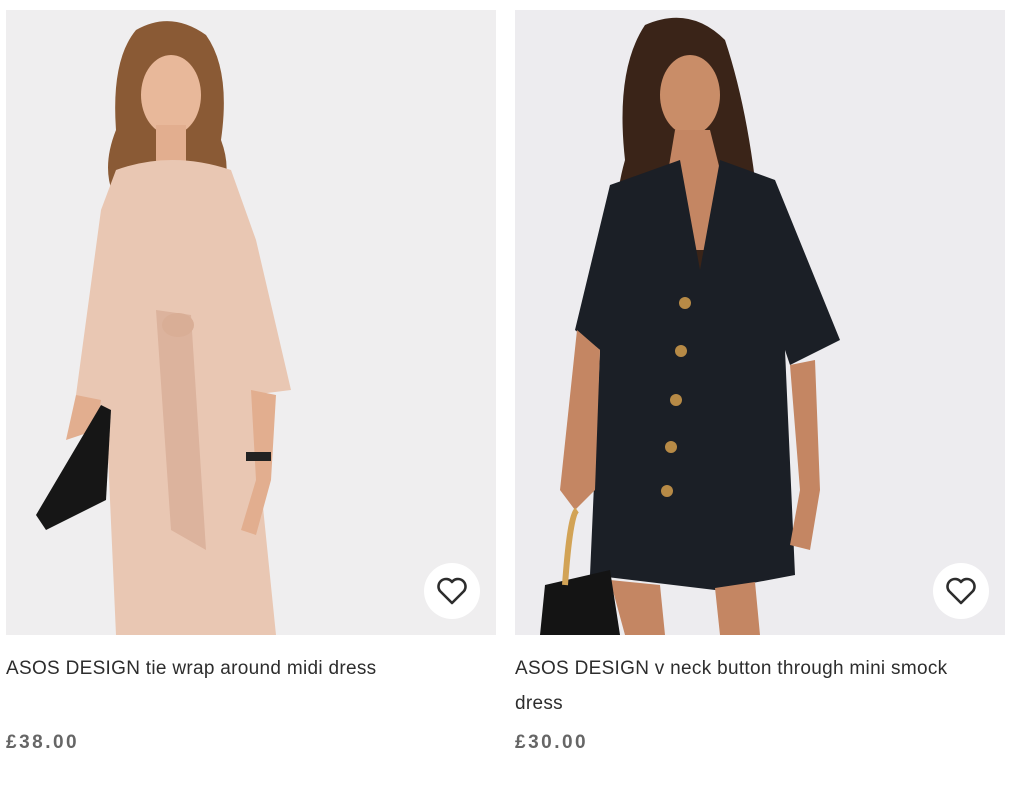  Describe the element at coordinates (43, 742) in the screenshot. I see `product-price: £38.00` at that location.